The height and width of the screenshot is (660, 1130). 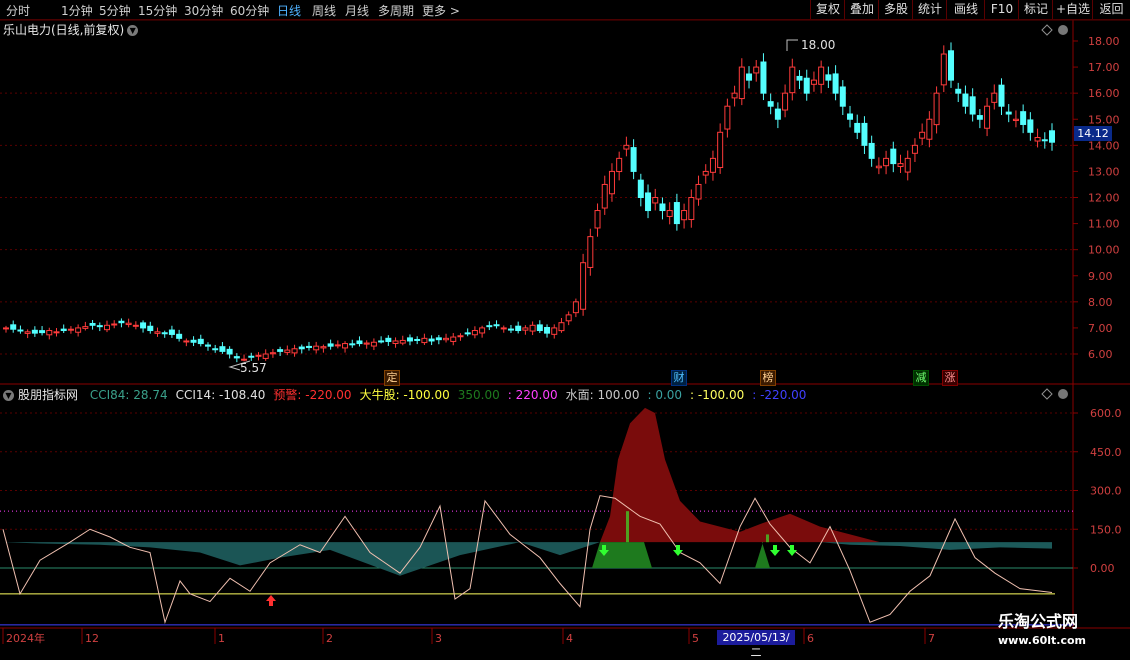 What do you see at coordinates (1104, 93) in the screenshot?
I see `price-tick-label: 16.00` at bounding box center [1104, 93].